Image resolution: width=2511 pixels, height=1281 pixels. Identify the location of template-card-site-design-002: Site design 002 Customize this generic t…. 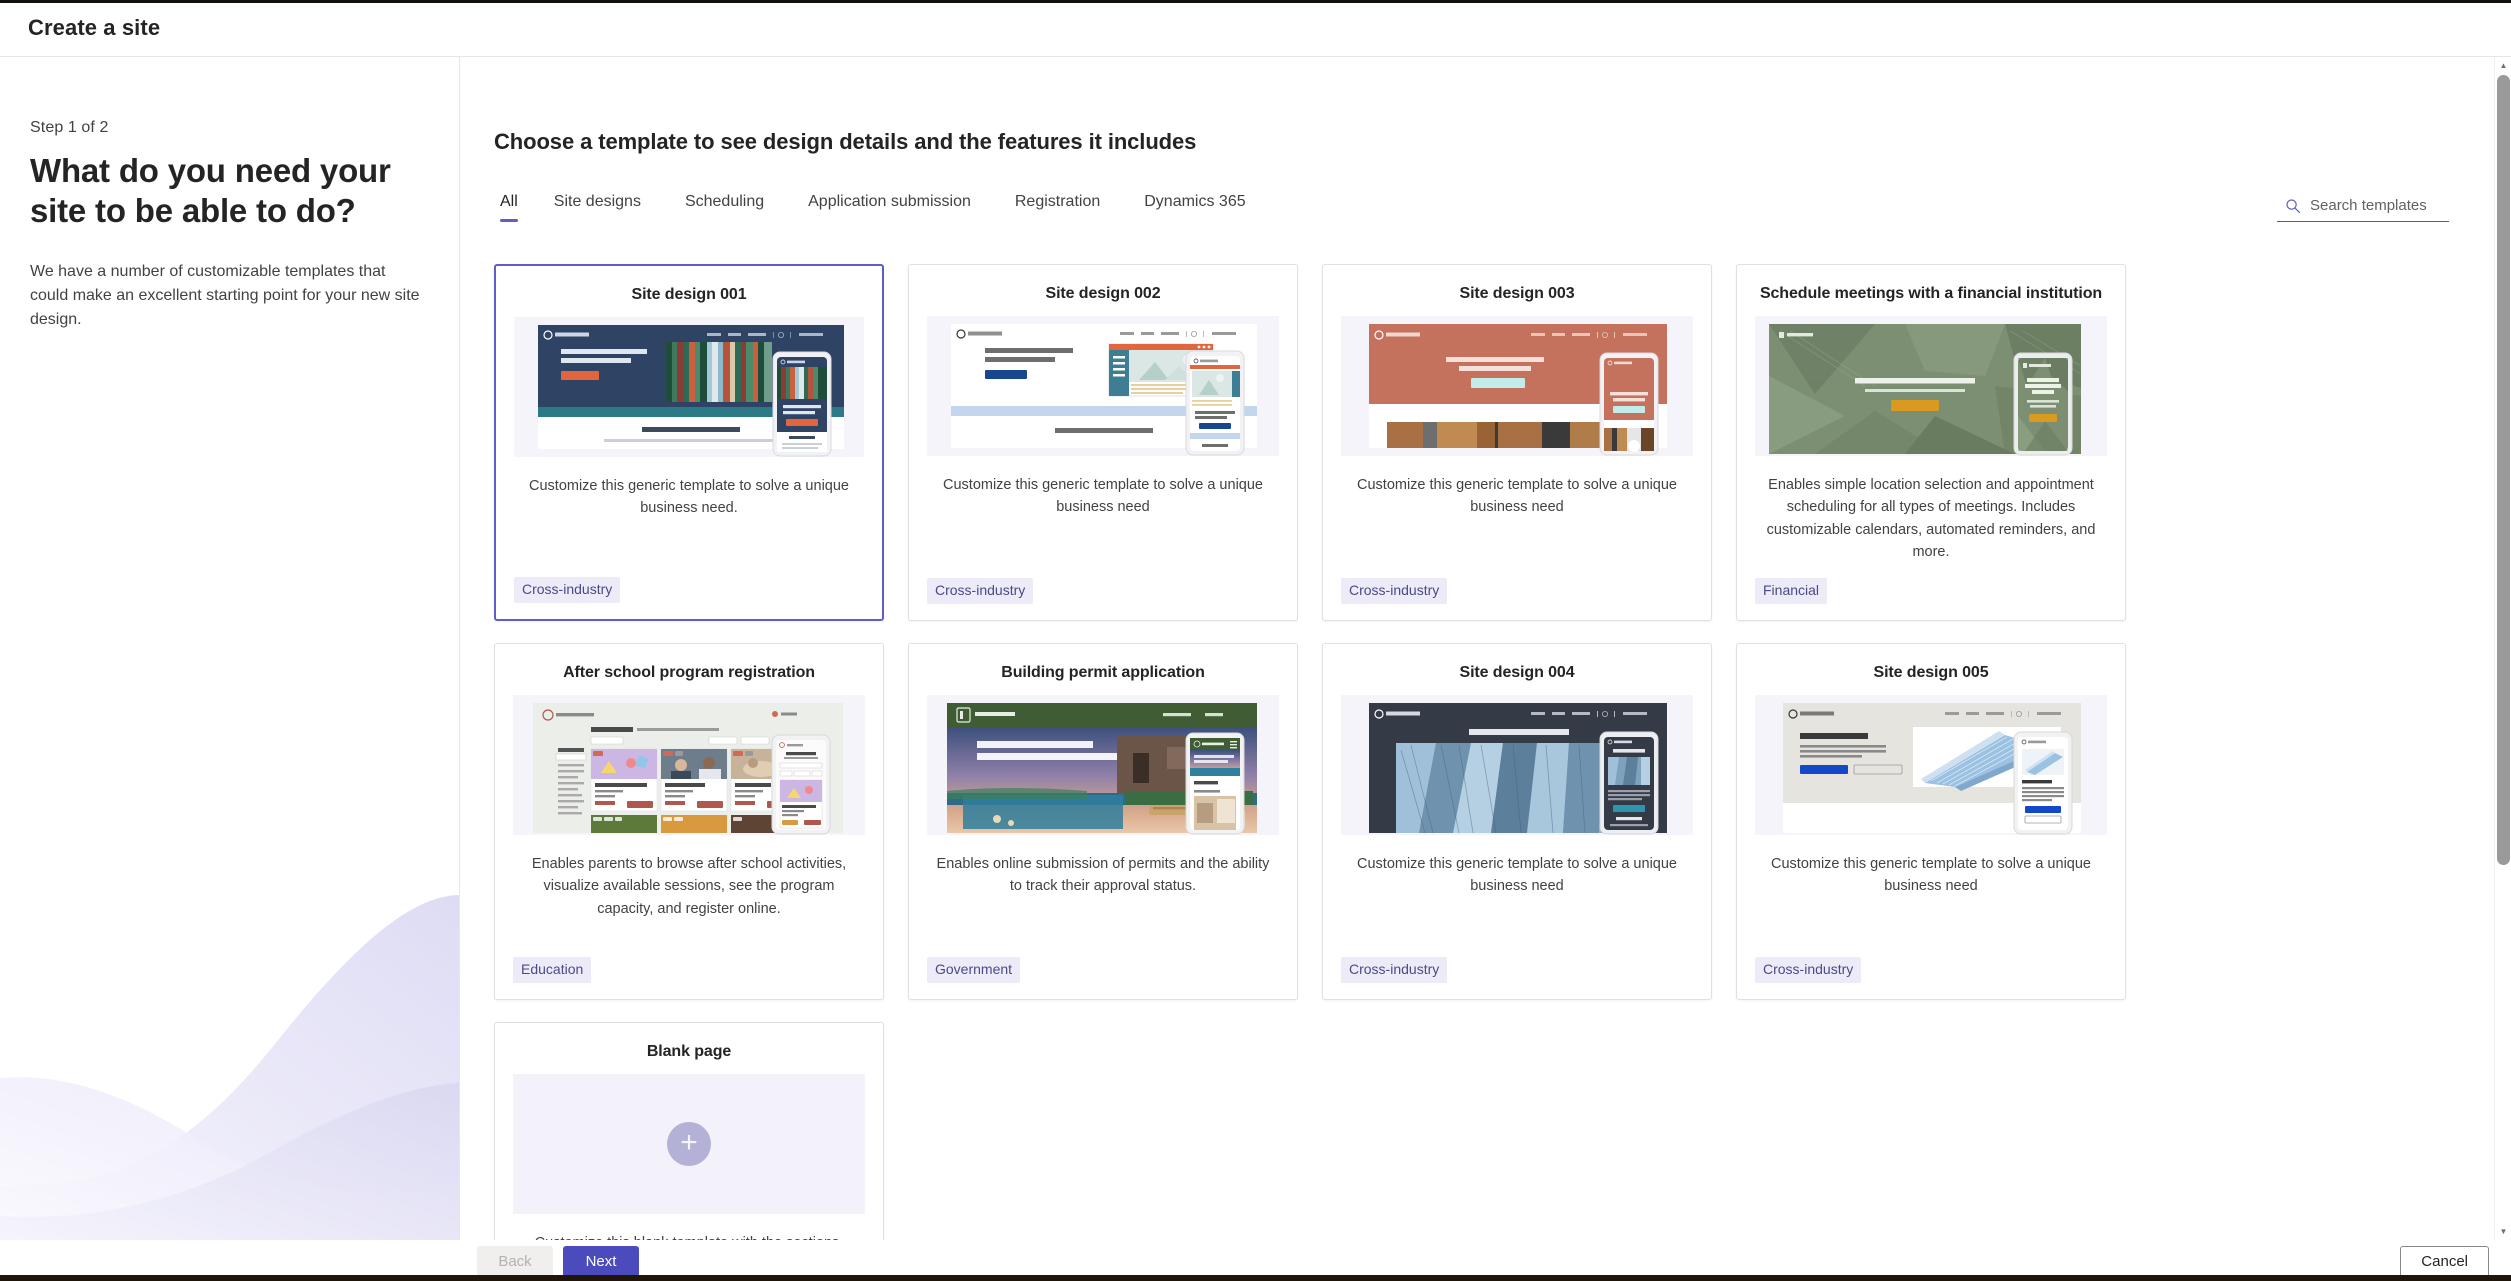
(1103, 442).